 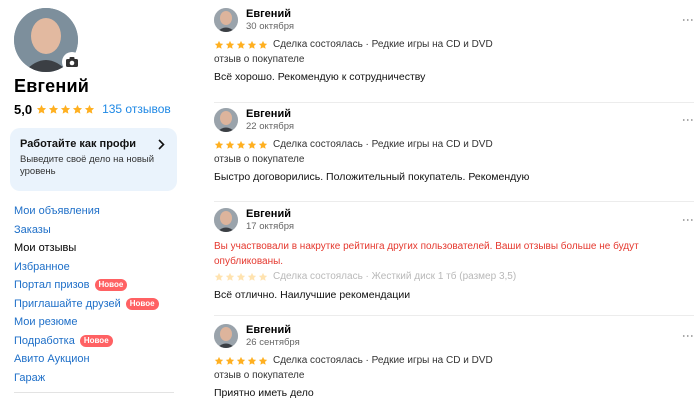 I want to click on nav-label: Приглашайте друзей, so click(x=67, y=303).